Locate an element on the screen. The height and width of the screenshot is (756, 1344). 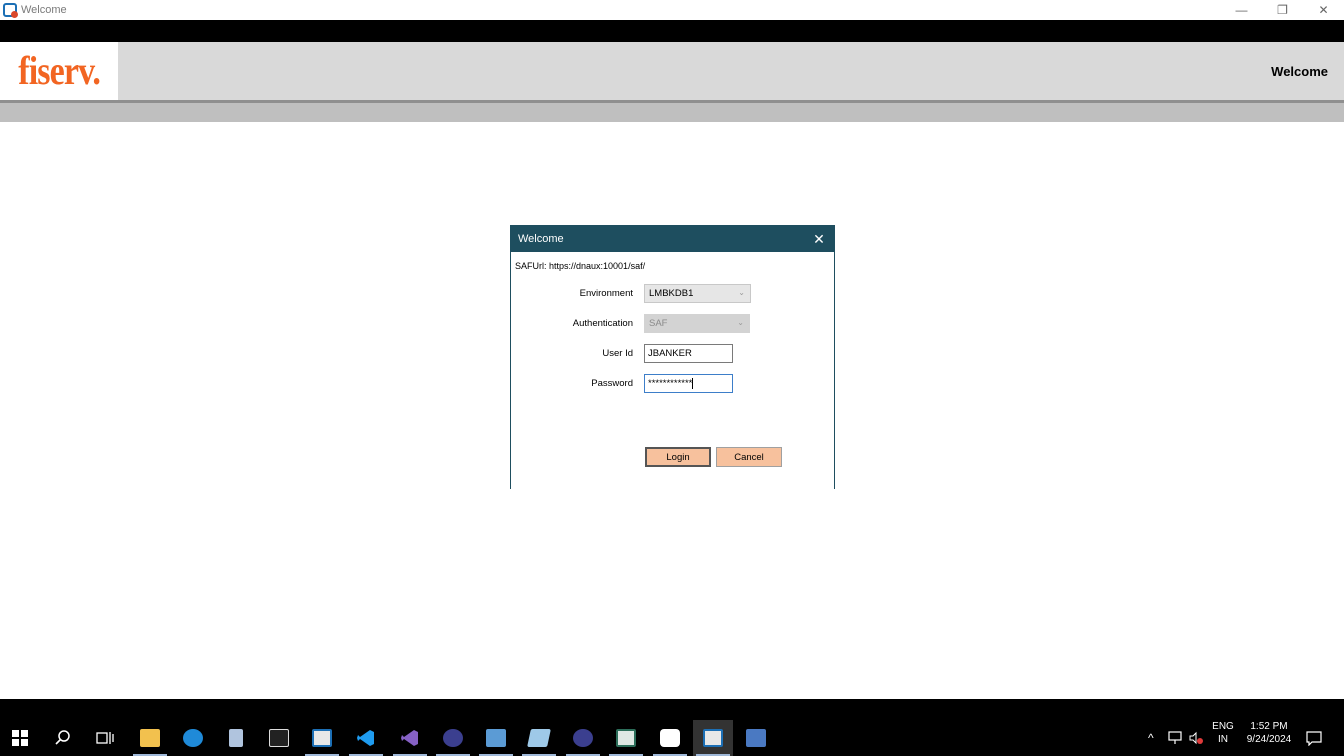
language-indicator: ENG IN is located at coordinates (1223, 738).